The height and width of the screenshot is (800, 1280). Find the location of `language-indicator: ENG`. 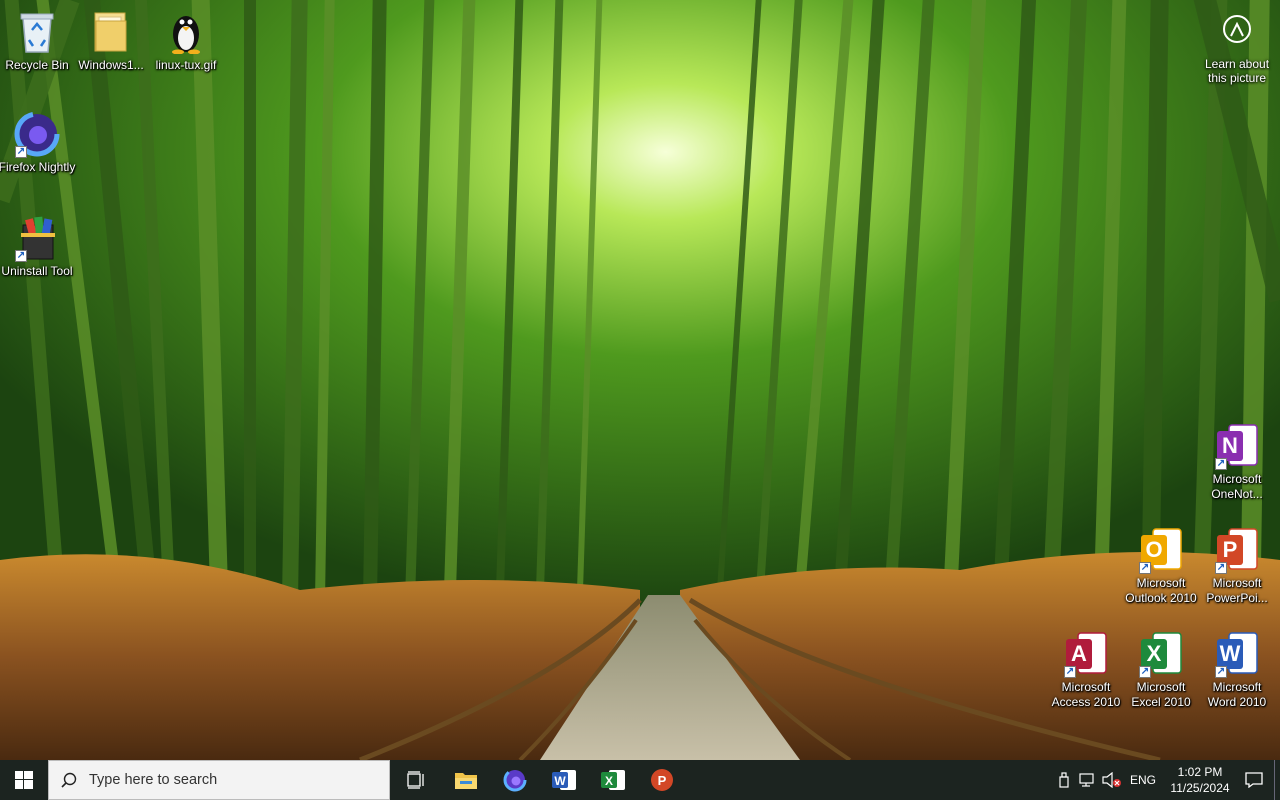

language-indicator: ENG is located at coordinates (1145, 780).